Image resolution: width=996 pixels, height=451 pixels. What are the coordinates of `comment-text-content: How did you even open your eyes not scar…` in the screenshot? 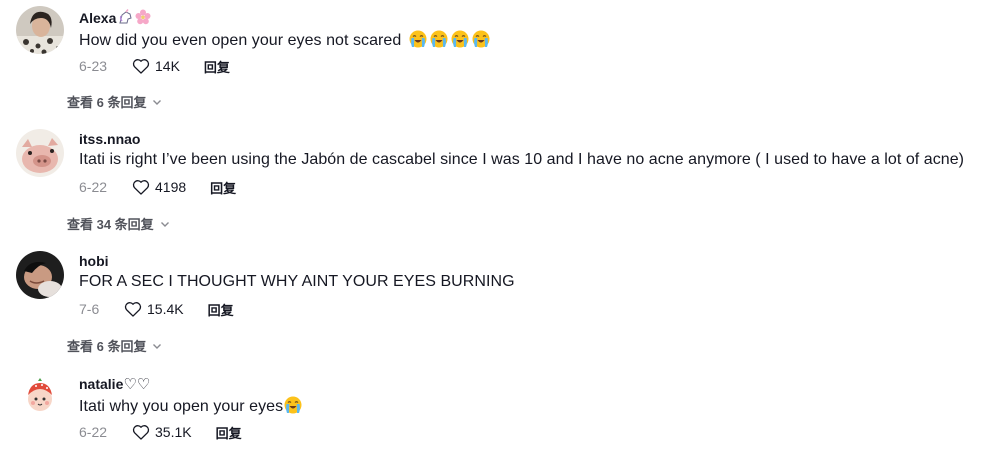 It's located at (240, 40).